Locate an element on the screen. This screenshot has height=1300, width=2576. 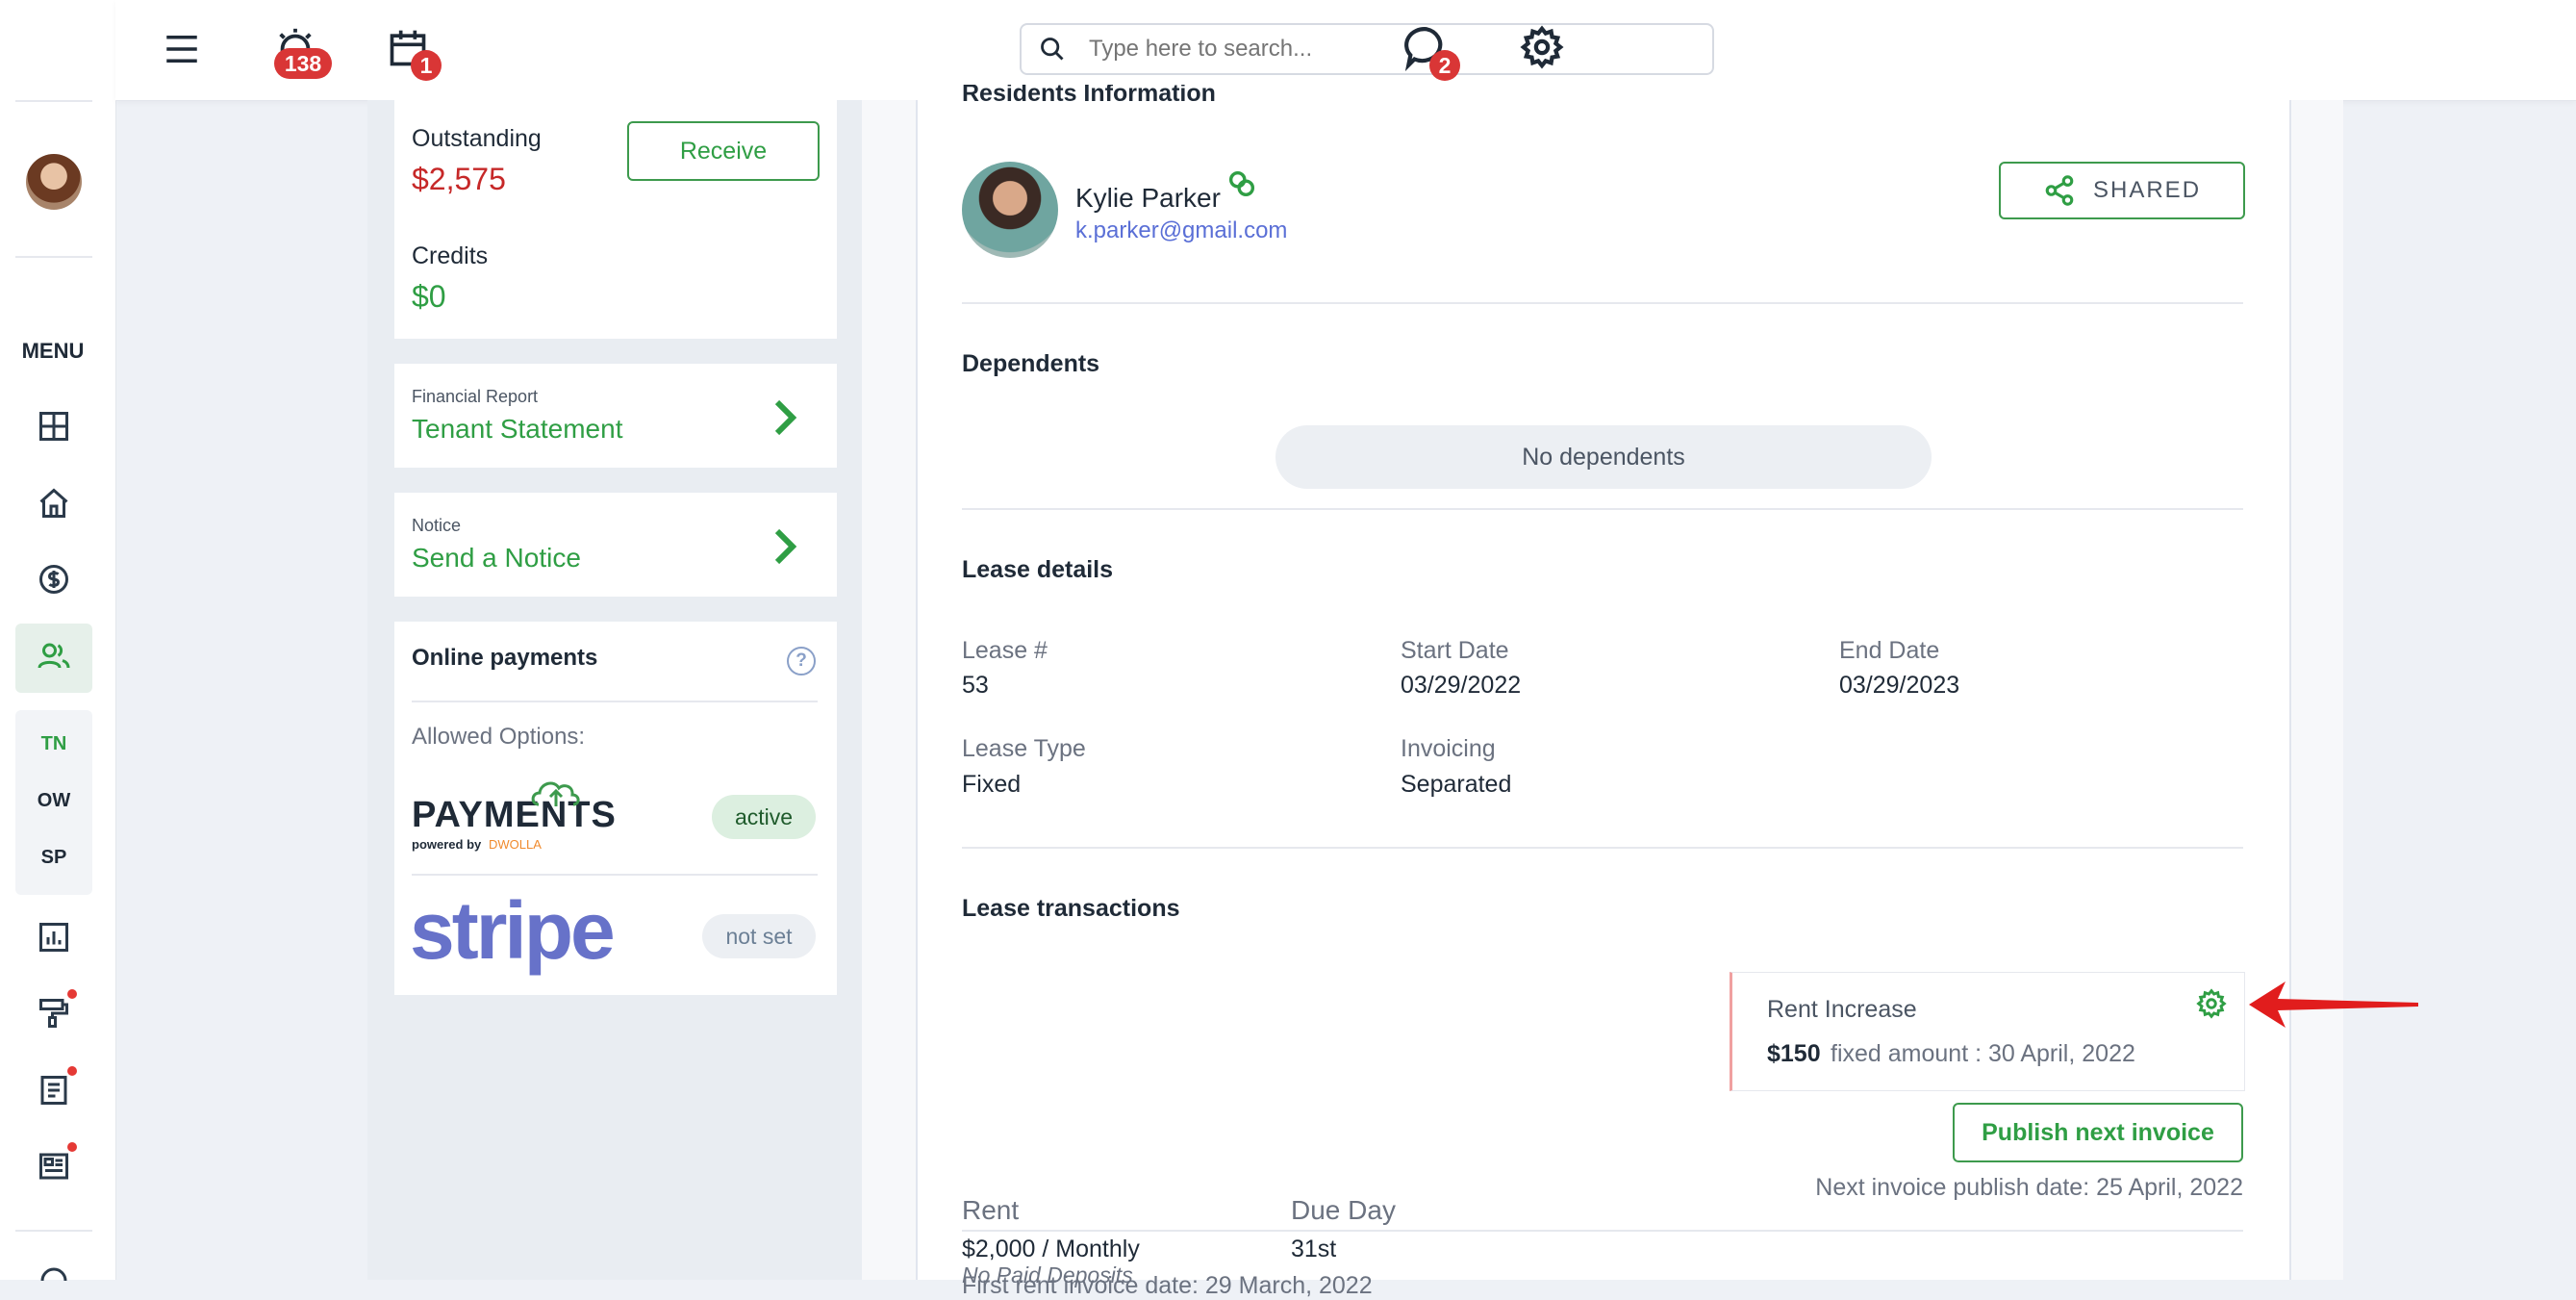
credits-label: Credits is located at coordinates (451, 255).